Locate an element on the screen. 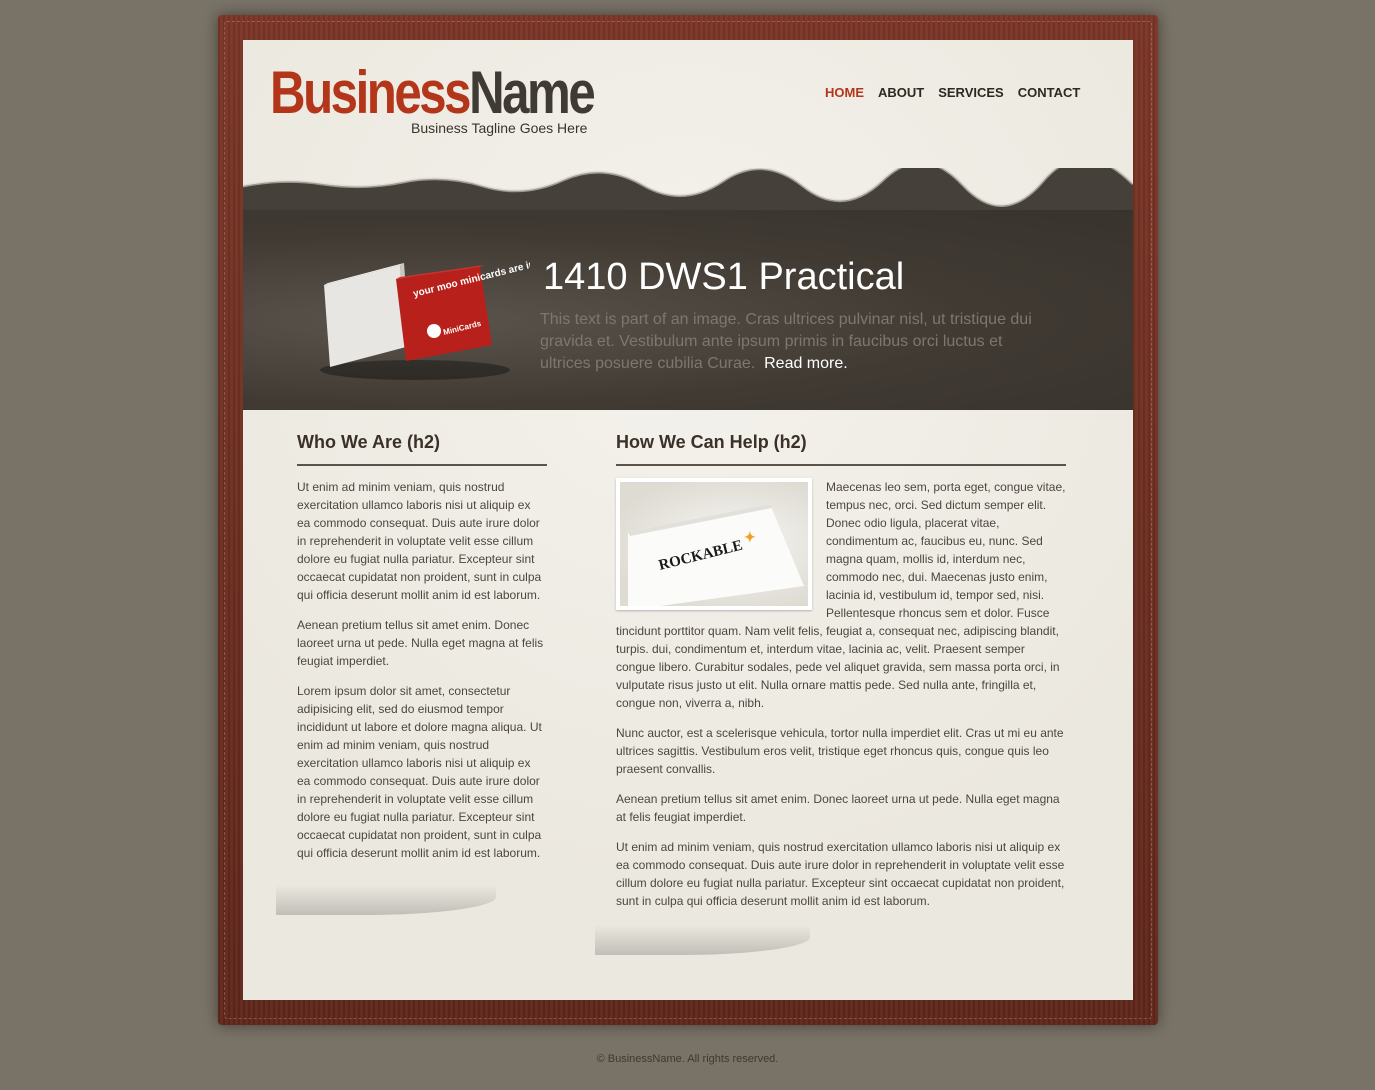 This screenshot has height=1090, width=1375. who-we-are-heading: Who We Are (h2) is located at coordinates (368, 442).